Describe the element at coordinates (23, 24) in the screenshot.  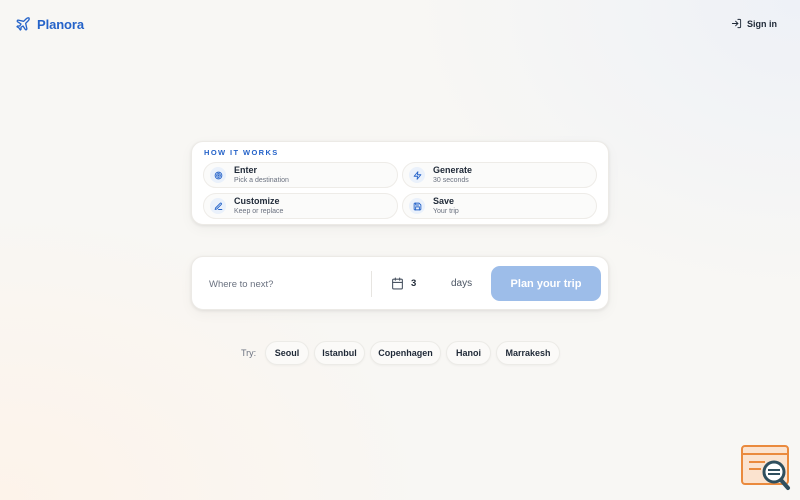
I see `plane-icon` at that location.